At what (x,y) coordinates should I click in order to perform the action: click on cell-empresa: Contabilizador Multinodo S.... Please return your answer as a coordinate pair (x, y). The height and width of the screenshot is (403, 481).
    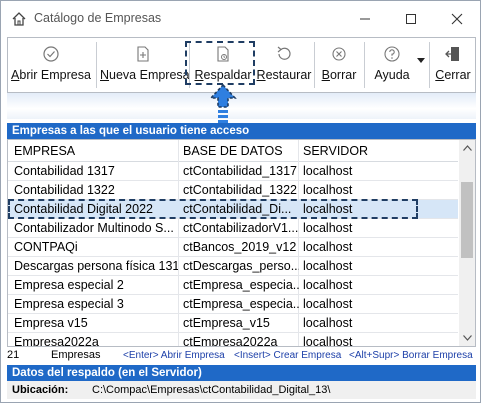
    Looking at the image, I should click on (94, 228).